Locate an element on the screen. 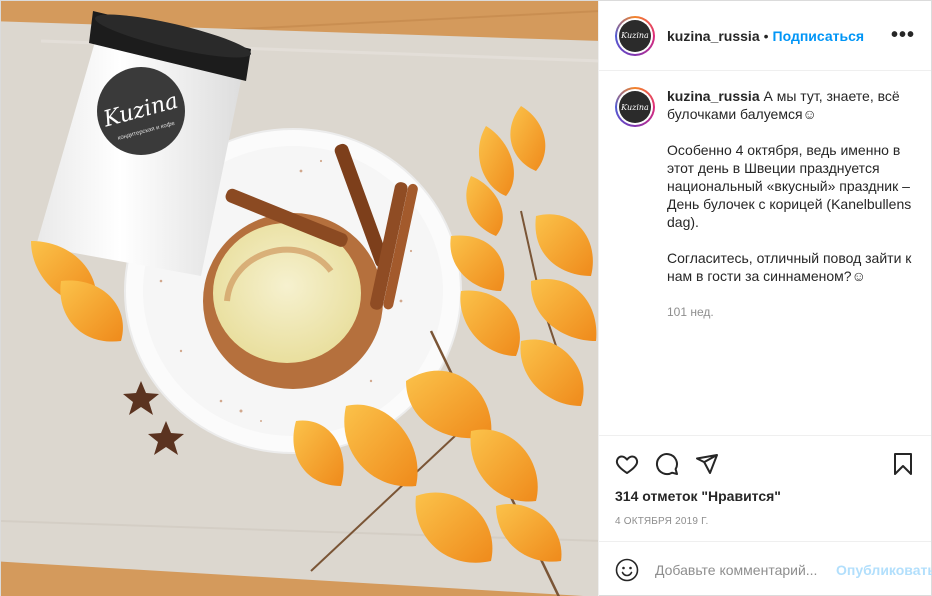 The height and width of the screenshot is (596, 932). caption-avatar-logo: Kuzina is located at coordinates (635, 107).